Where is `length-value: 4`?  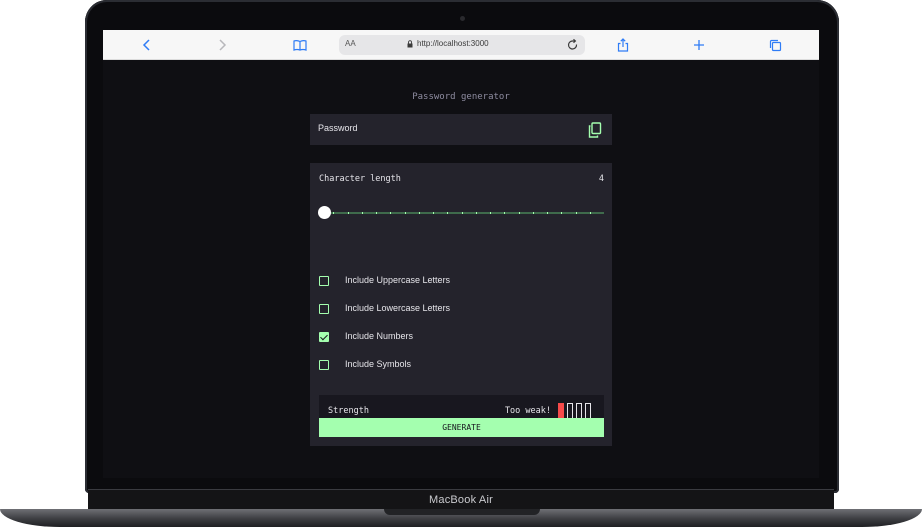 length-value: 4 is located at coordinates (601, 179).